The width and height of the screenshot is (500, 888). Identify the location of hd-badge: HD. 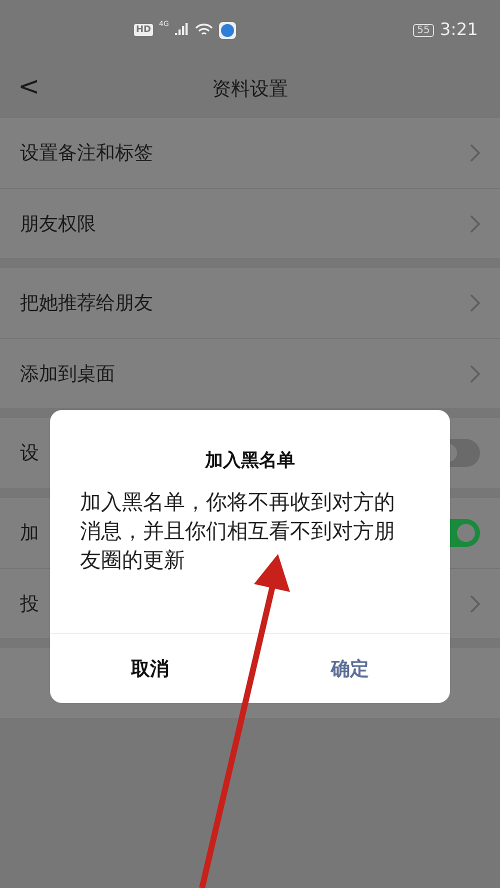
(144, 30).